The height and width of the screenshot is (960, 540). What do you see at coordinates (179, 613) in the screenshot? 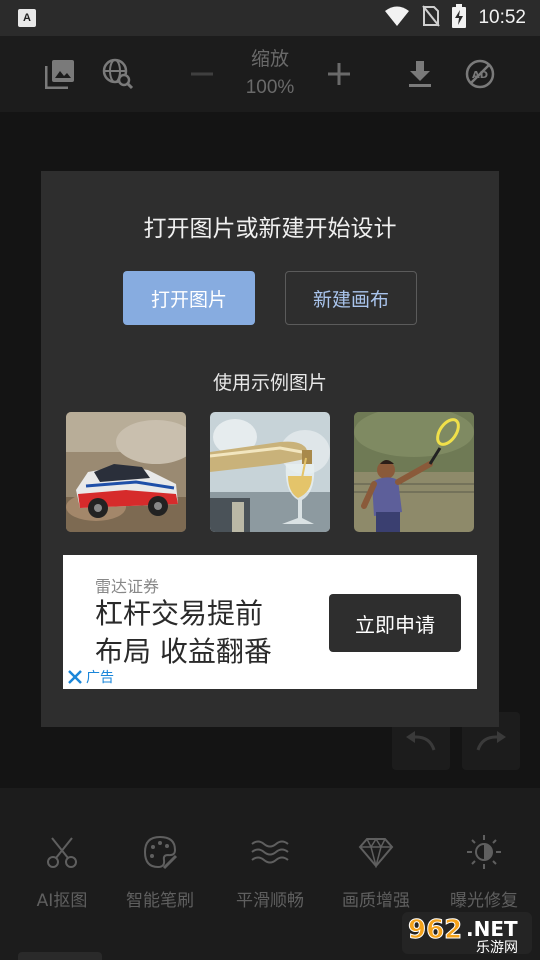
I see `ad-headline-line1: 杠杆交易提前` at bounding box center [179, 613].